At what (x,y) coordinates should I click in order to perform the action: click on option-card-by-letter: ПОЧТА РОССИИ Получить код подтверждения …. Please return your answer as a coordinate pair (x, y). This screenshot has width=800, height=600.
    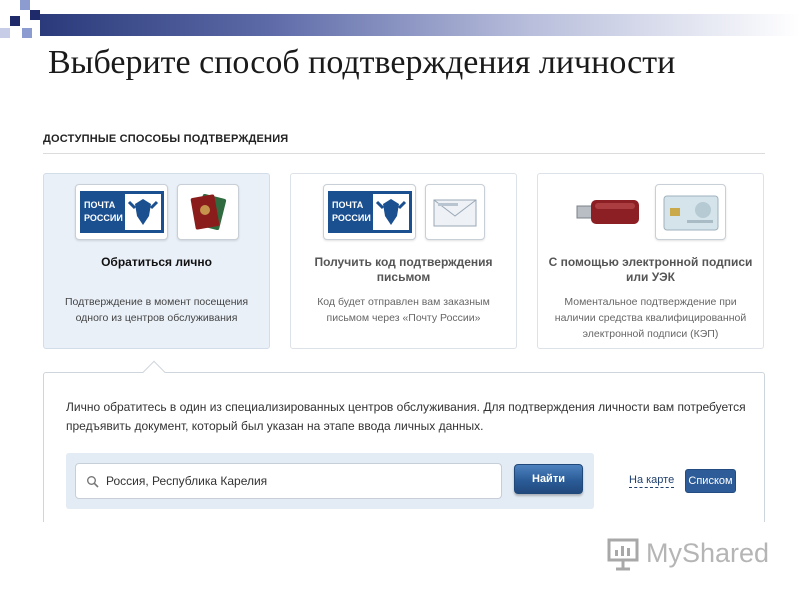
    Looking at the image, I should click on (403, 261).